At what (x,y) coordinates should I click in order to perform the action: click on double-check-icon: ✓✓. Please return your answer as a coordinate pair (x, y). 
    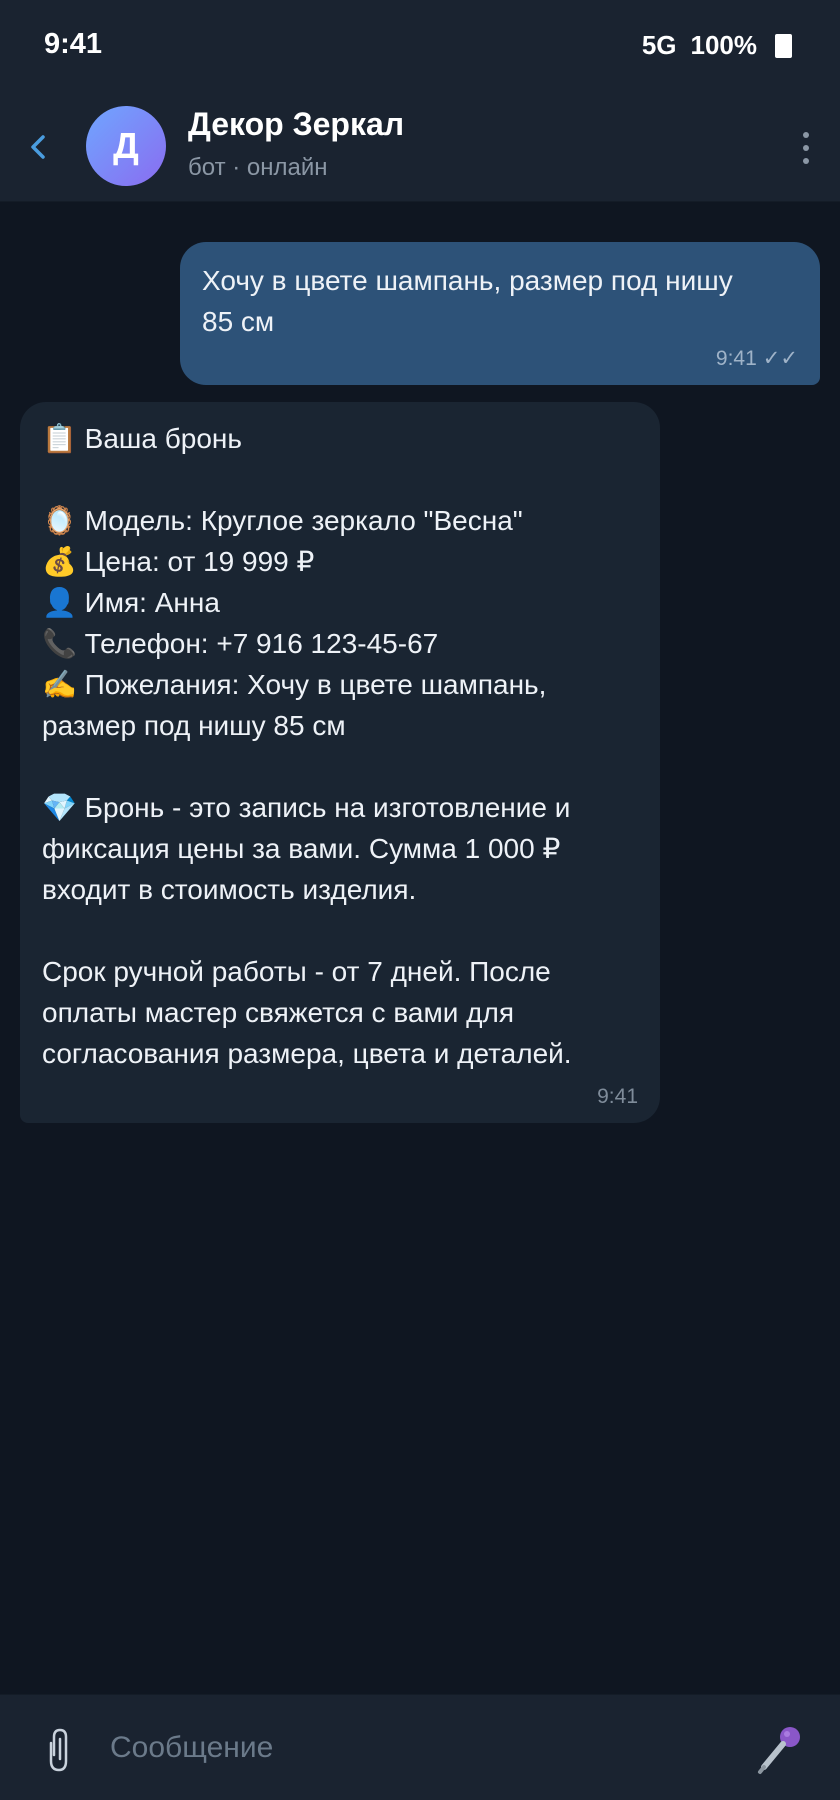
    Looking at the image, I should click on (780, 358).